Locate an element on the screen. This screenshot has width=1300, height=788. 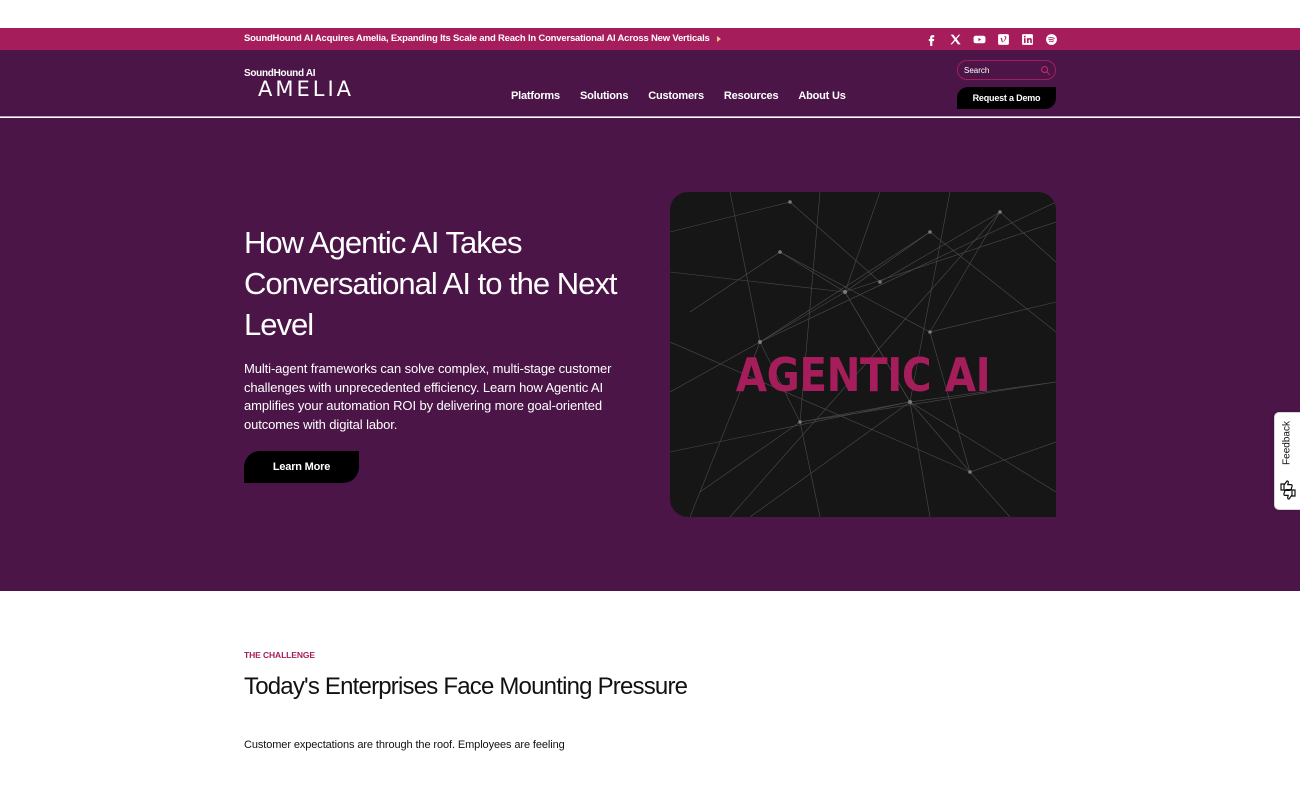
nav-about-us: About Us is located at coordinates (821, 96).